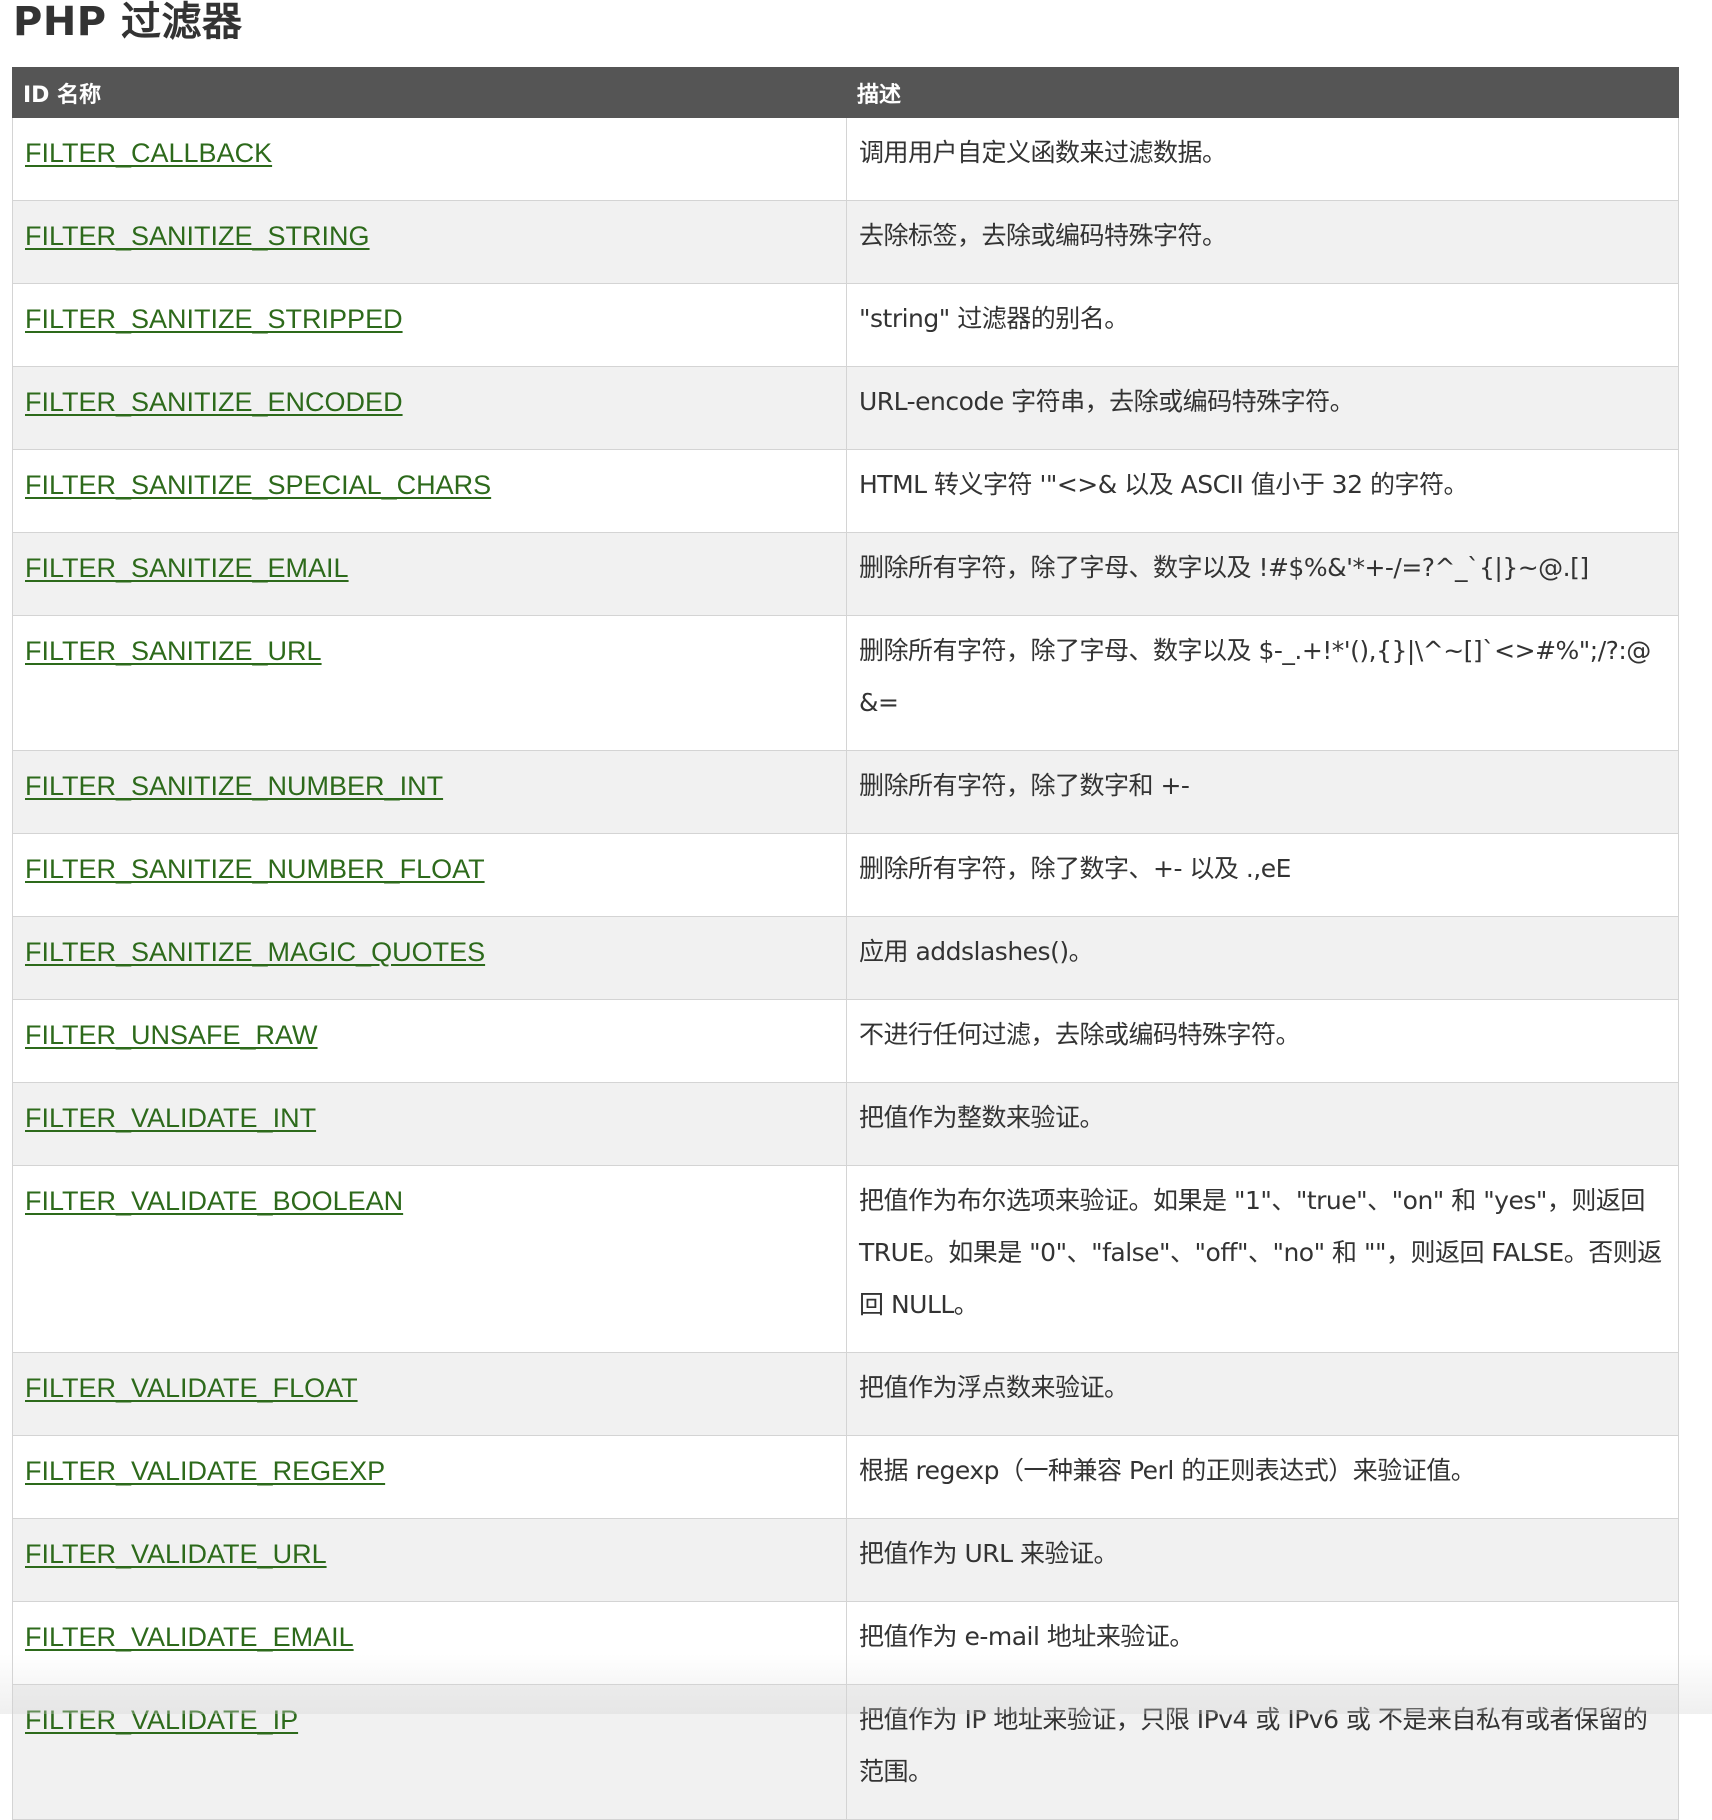 The image size is (1712, 1820). What do you see at coordinates (1262, 1124) in the screenshot?
I see `filter-description-cell: 把值作为整数来验证。` at bounding box center [1262, 1124].